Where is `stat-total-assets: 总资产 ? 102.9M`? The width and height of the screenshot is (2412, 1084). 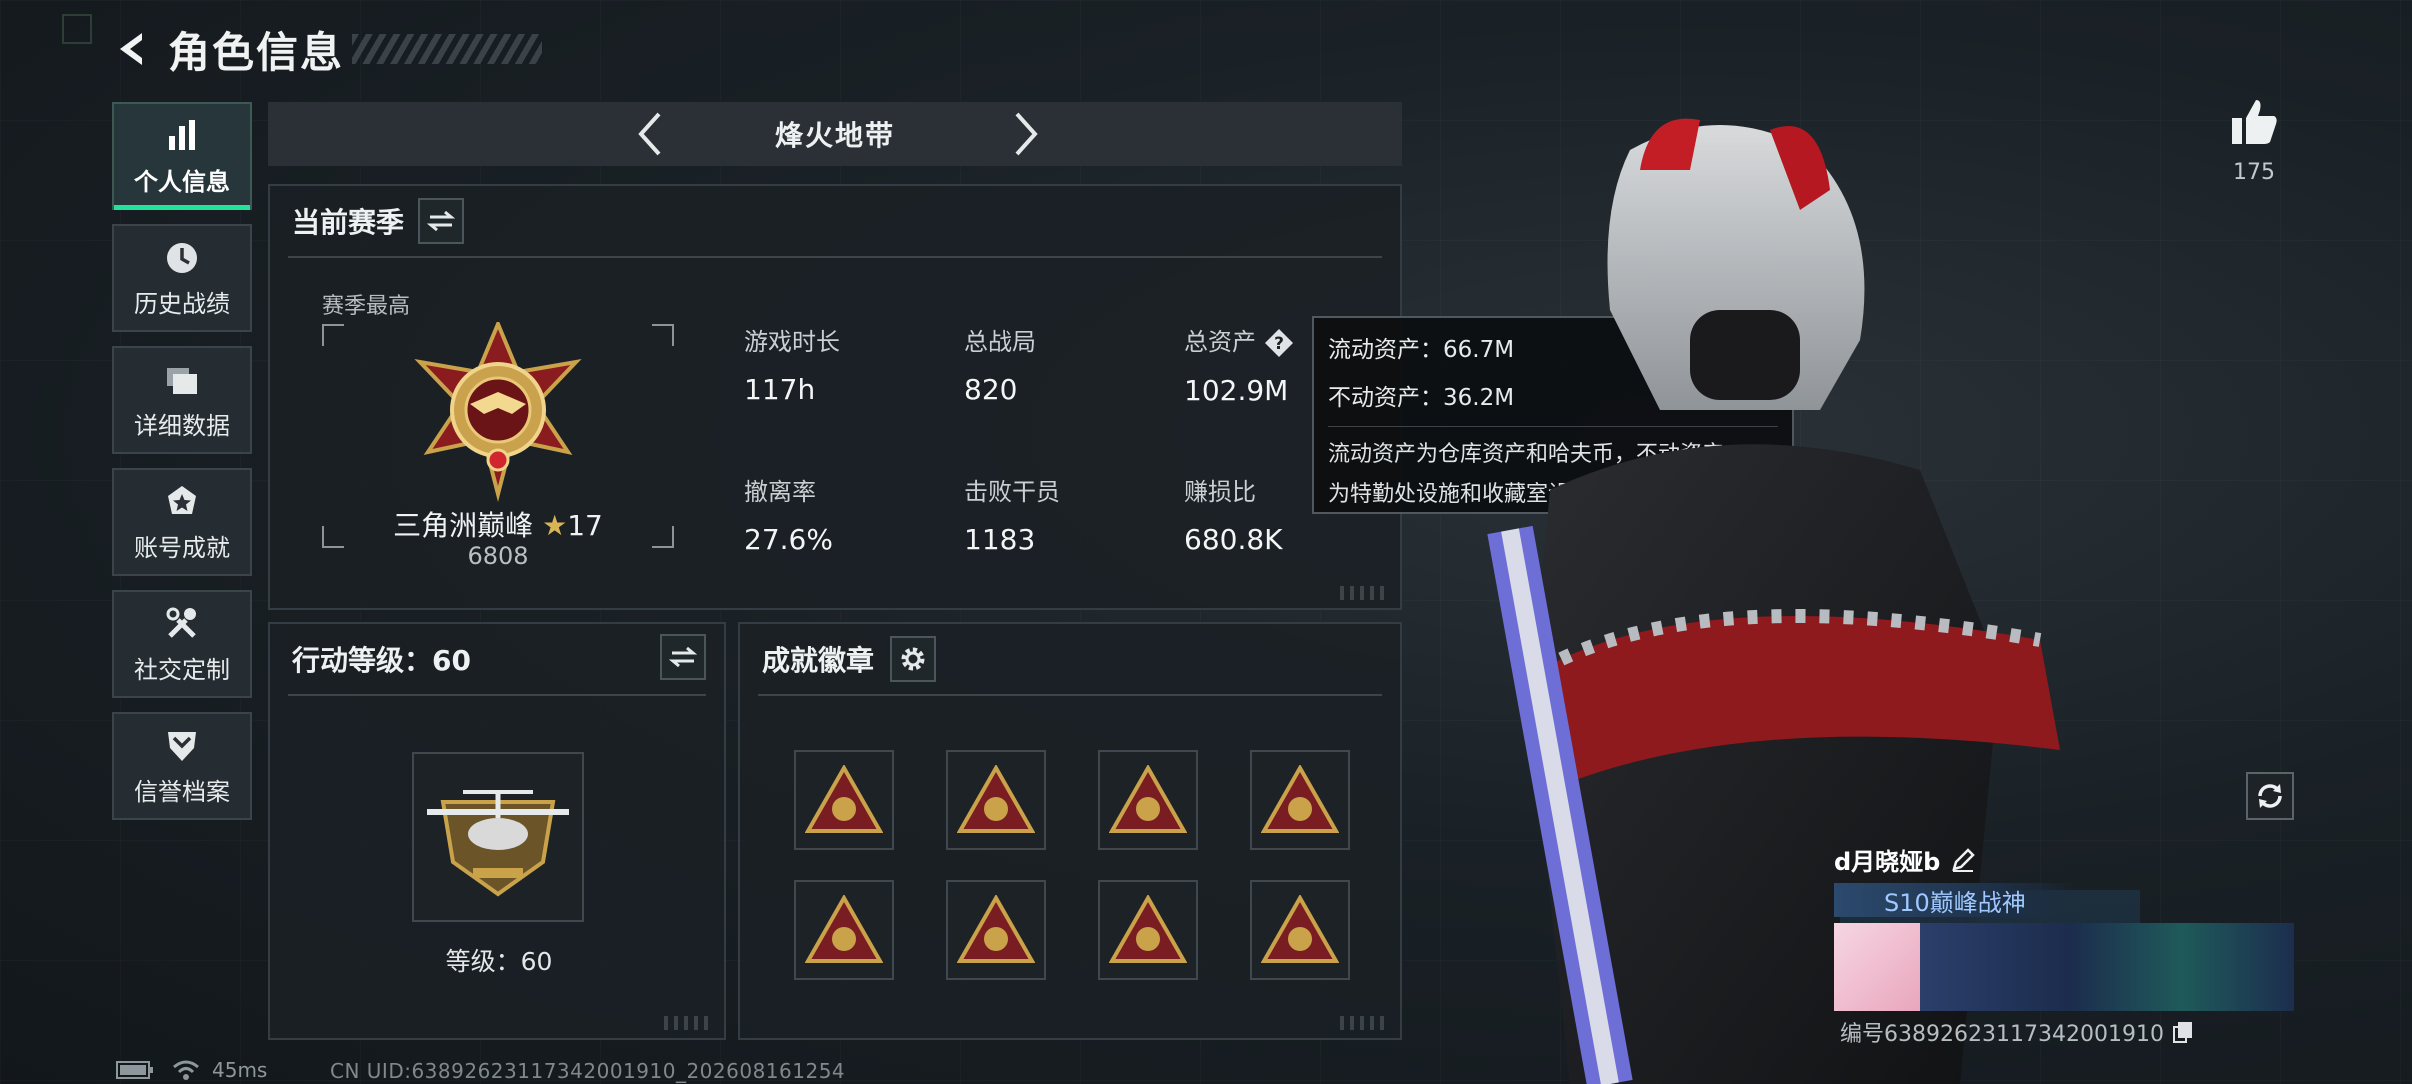
stat-total-assets: 总资产 ? 102.9M is located at coordinates (1239, 364).